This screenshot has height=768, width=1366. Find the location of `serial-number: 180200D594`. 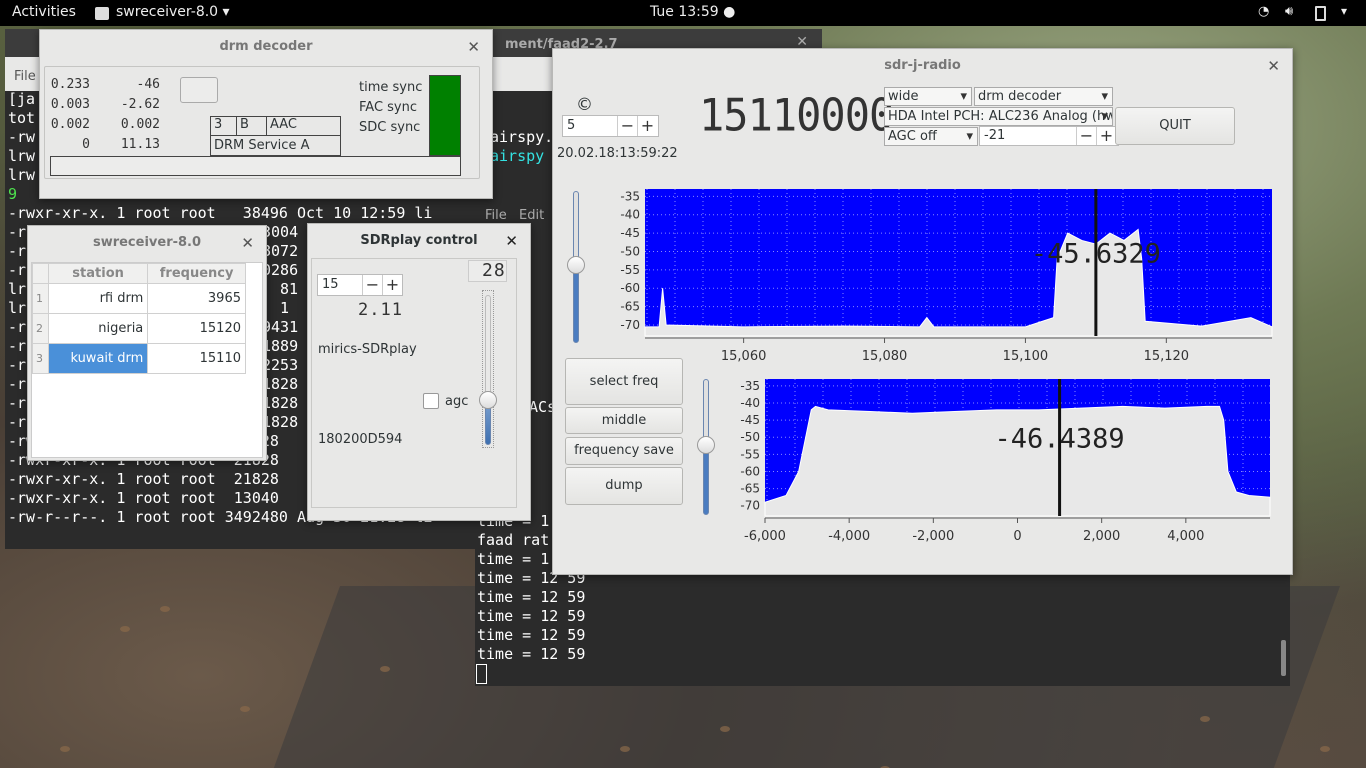

serial-number: 180200D594 is located at coordinates (360, 439).